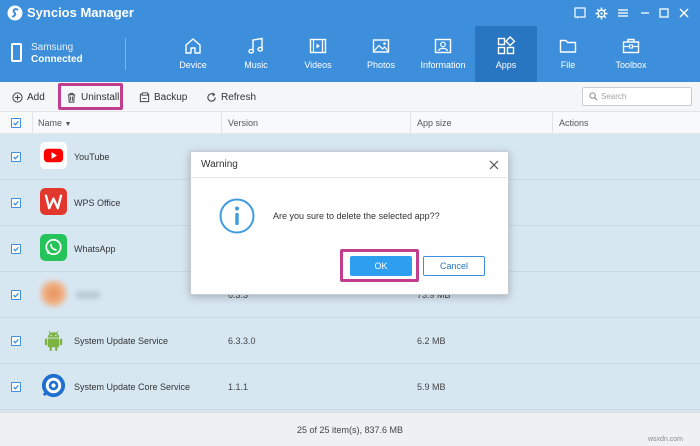  I want to click on app-name: System Update Core Service, so click(132, 387).